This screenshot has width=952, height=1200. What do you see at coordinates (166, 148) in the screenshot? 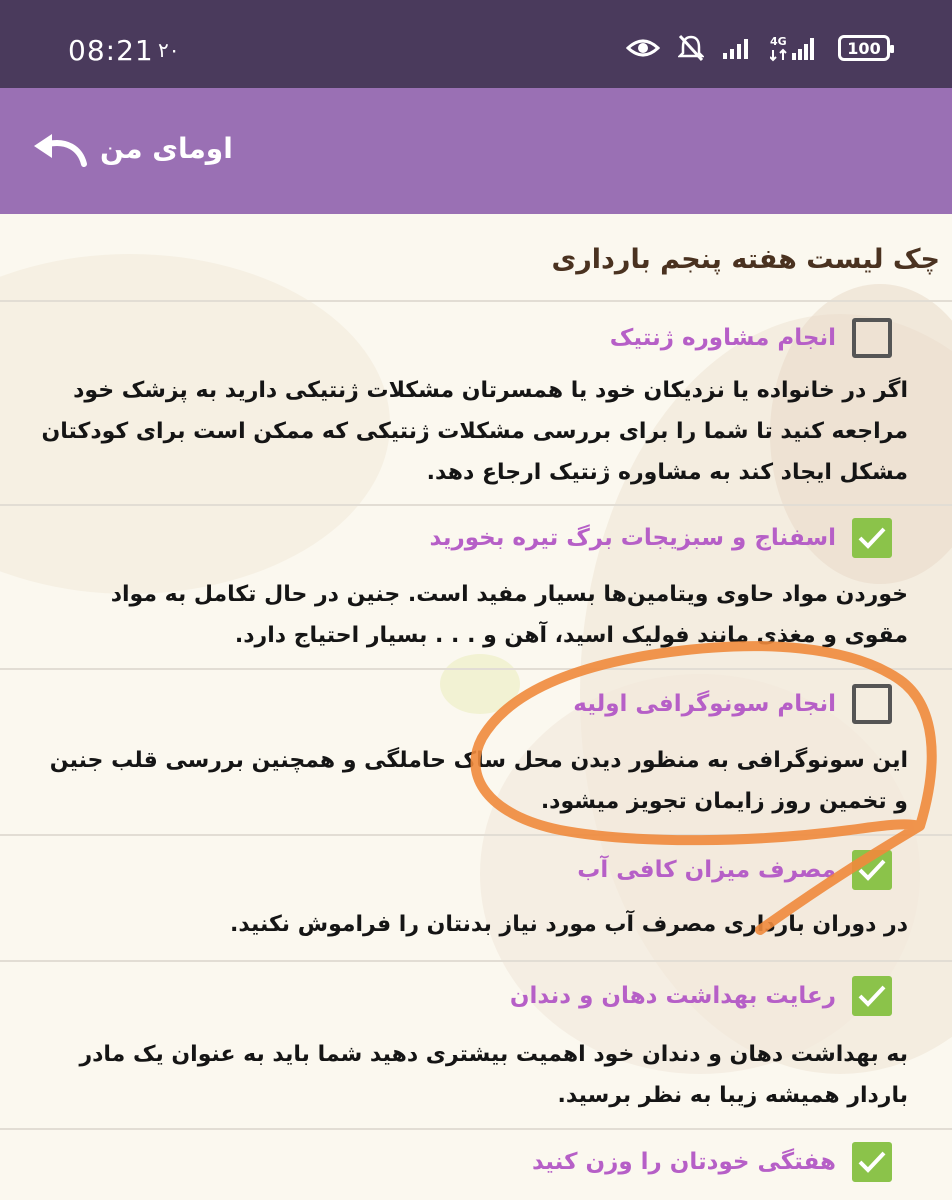
I see `app-title: اومای من` at bounding box center [166, 148].